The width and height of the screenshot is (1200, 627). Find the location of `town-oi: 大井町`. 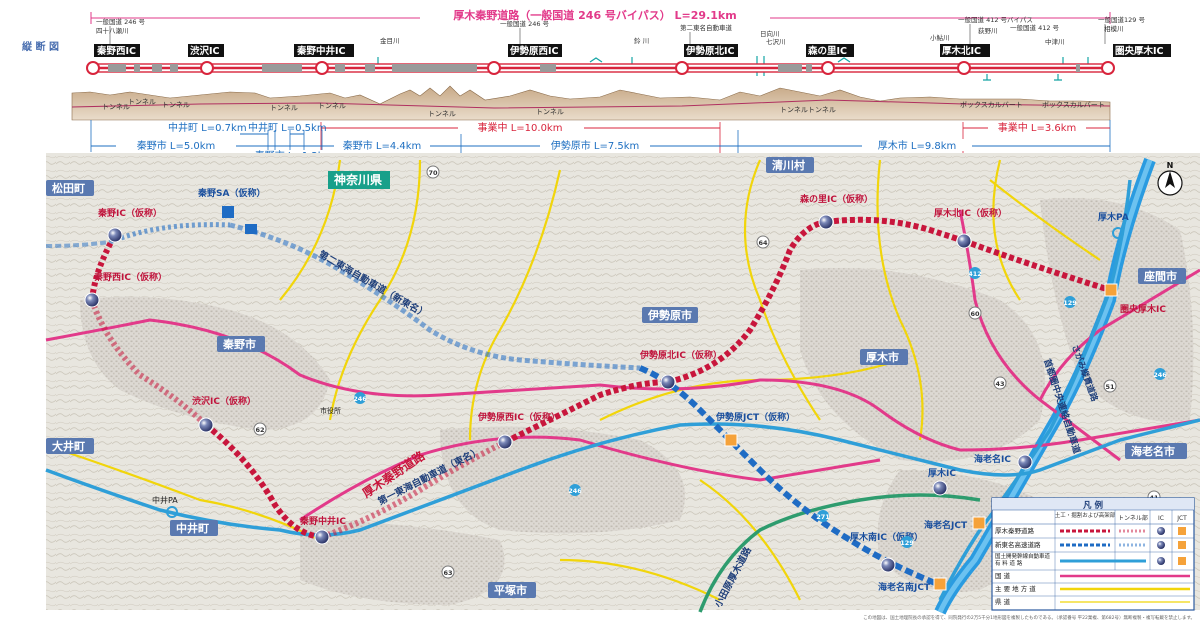

town-oi: 大井町 is located at coordinates (68, 446).